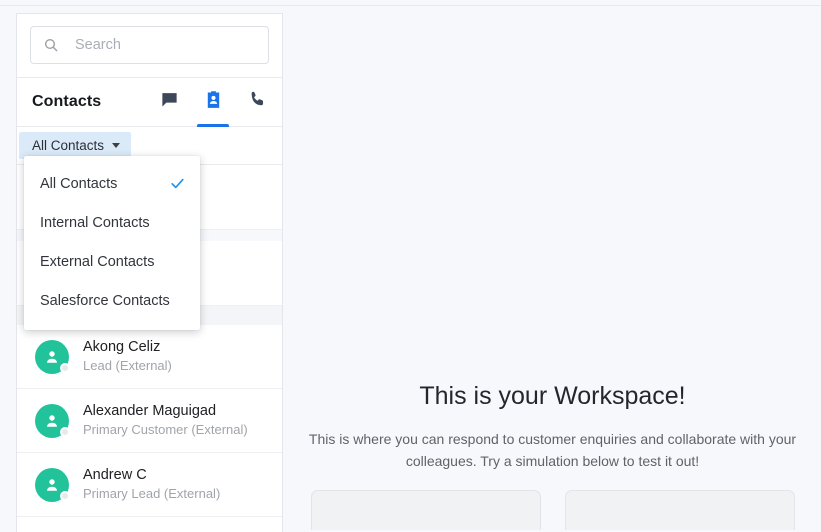  I want to click on dropdown-item-external-contacts: External Contacts, so click(112, 261).